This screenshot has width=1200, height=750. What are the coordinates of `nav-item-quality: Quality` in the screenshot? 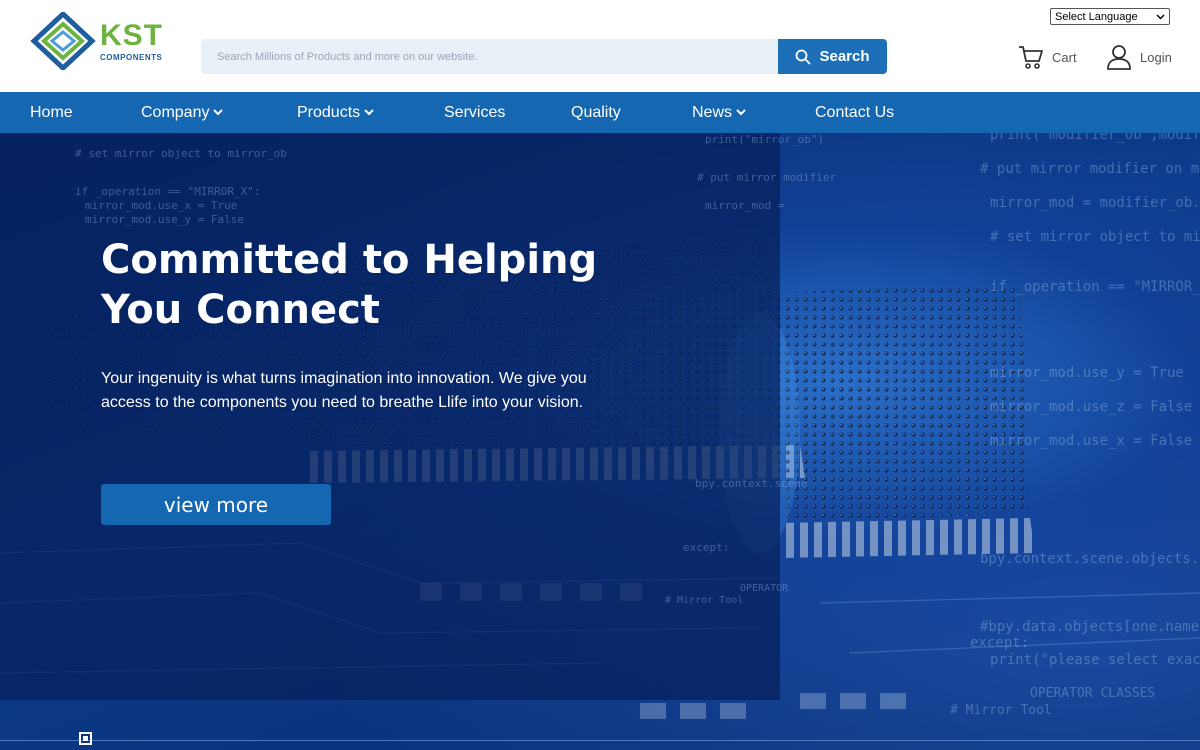 It's located at (596, 112).